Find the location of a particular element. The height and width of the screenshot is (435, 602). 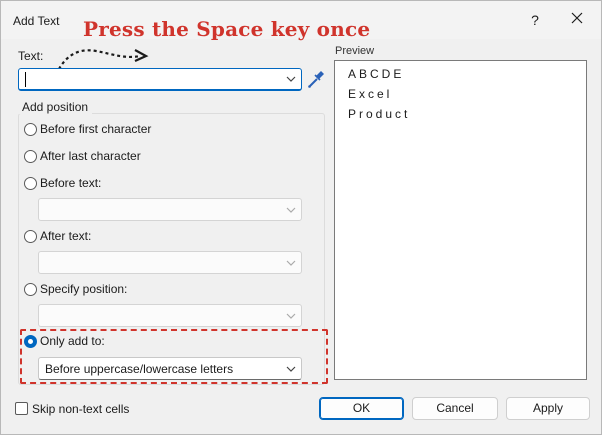

help-button: ? is located at coordinates (535, 20).